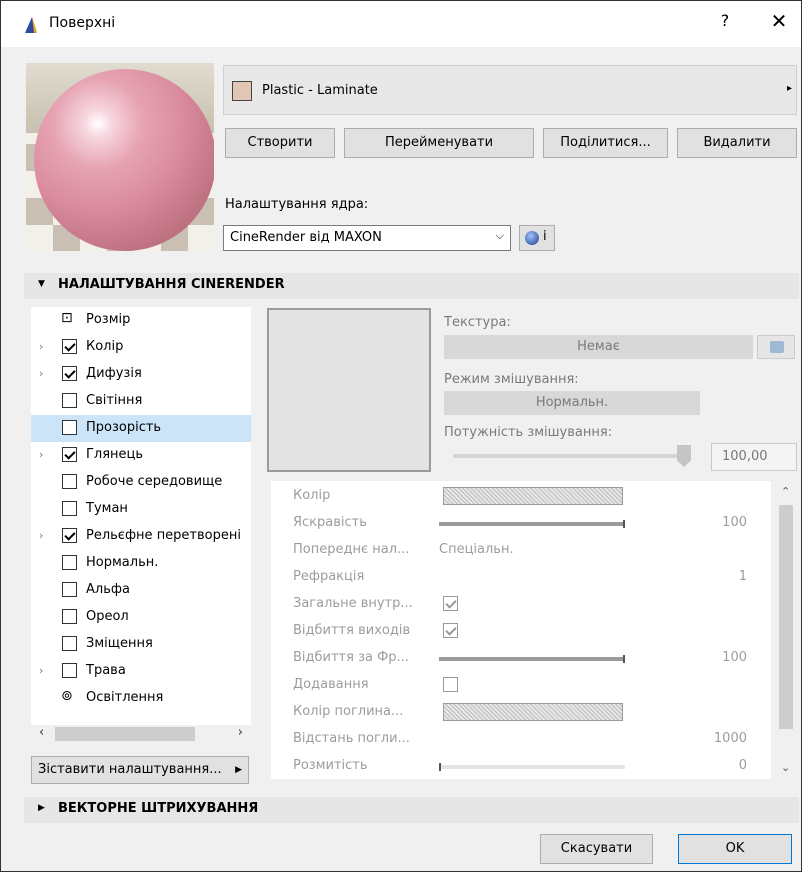 The image size is (802, 872). I want to click on material-selector: Plastic - Laminate ▸, so click(510, 90).